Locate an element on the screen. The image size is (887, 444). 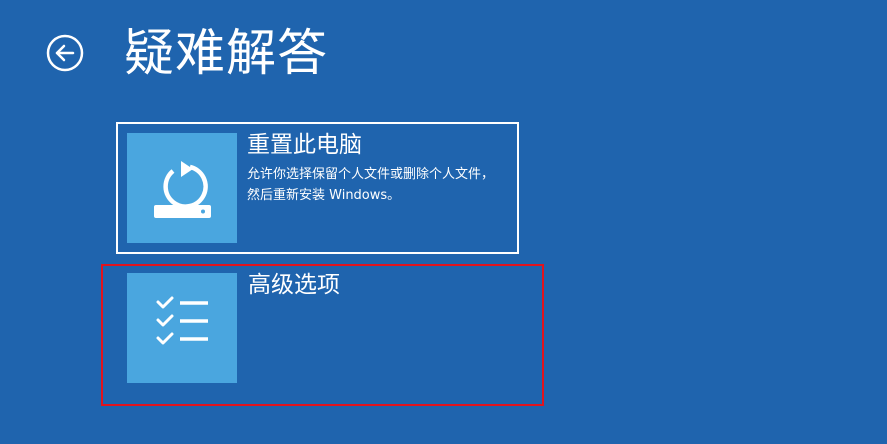
back-arrow-icon is located at coordinates (65, 53).